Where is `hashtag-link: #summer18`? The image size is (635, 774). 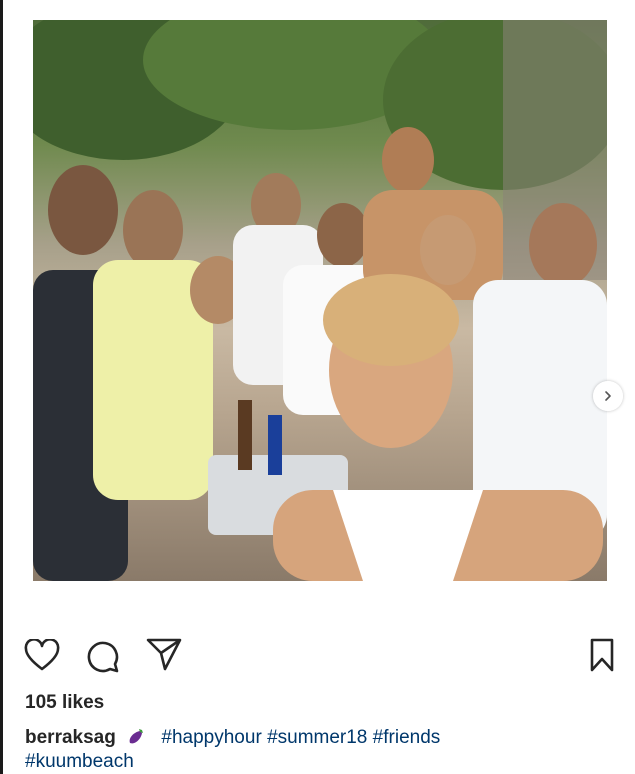
hashtag-link: #summer18 is located at coordinates (317, 737).